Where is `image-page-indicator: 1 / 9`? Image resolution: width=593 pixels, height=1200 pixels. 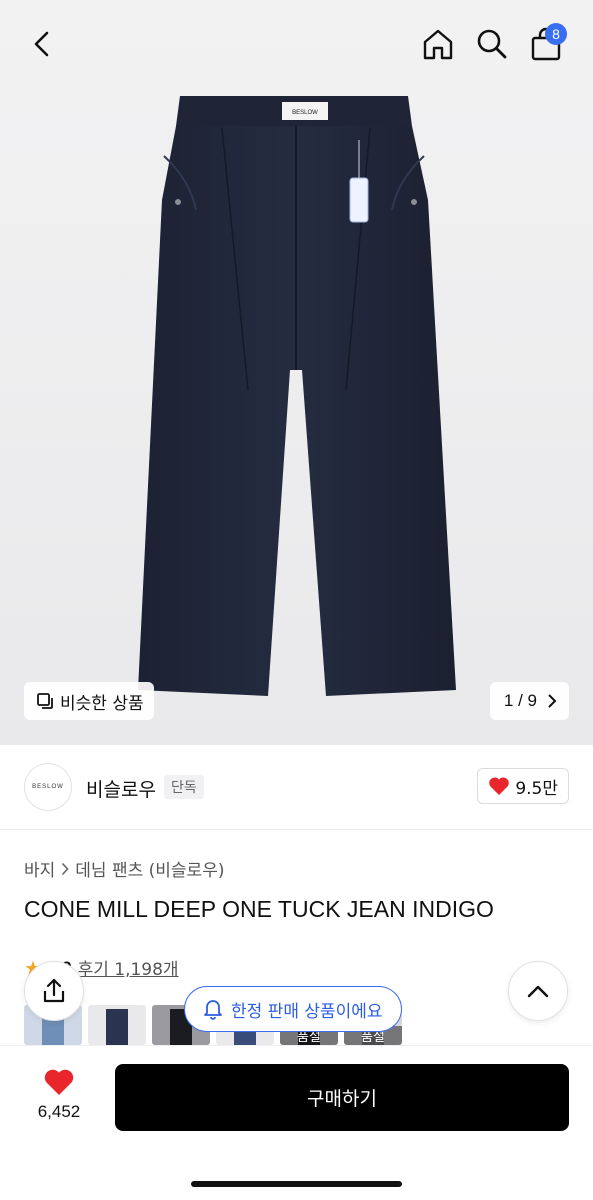
image-page-indicator: 1 / 9 is located at coordinates (529, 701).